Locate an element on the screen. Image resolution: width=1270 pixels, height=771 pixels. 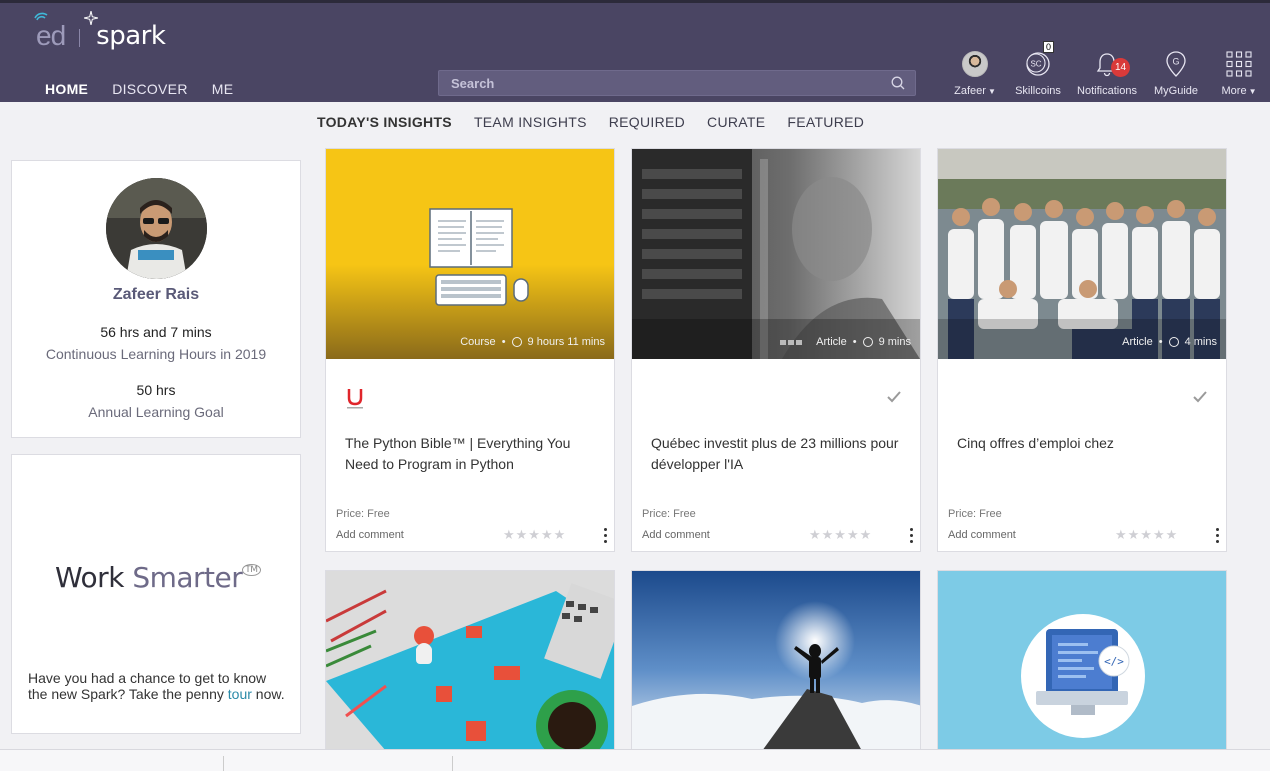
user-avatar is located at coordinates (975, 64).